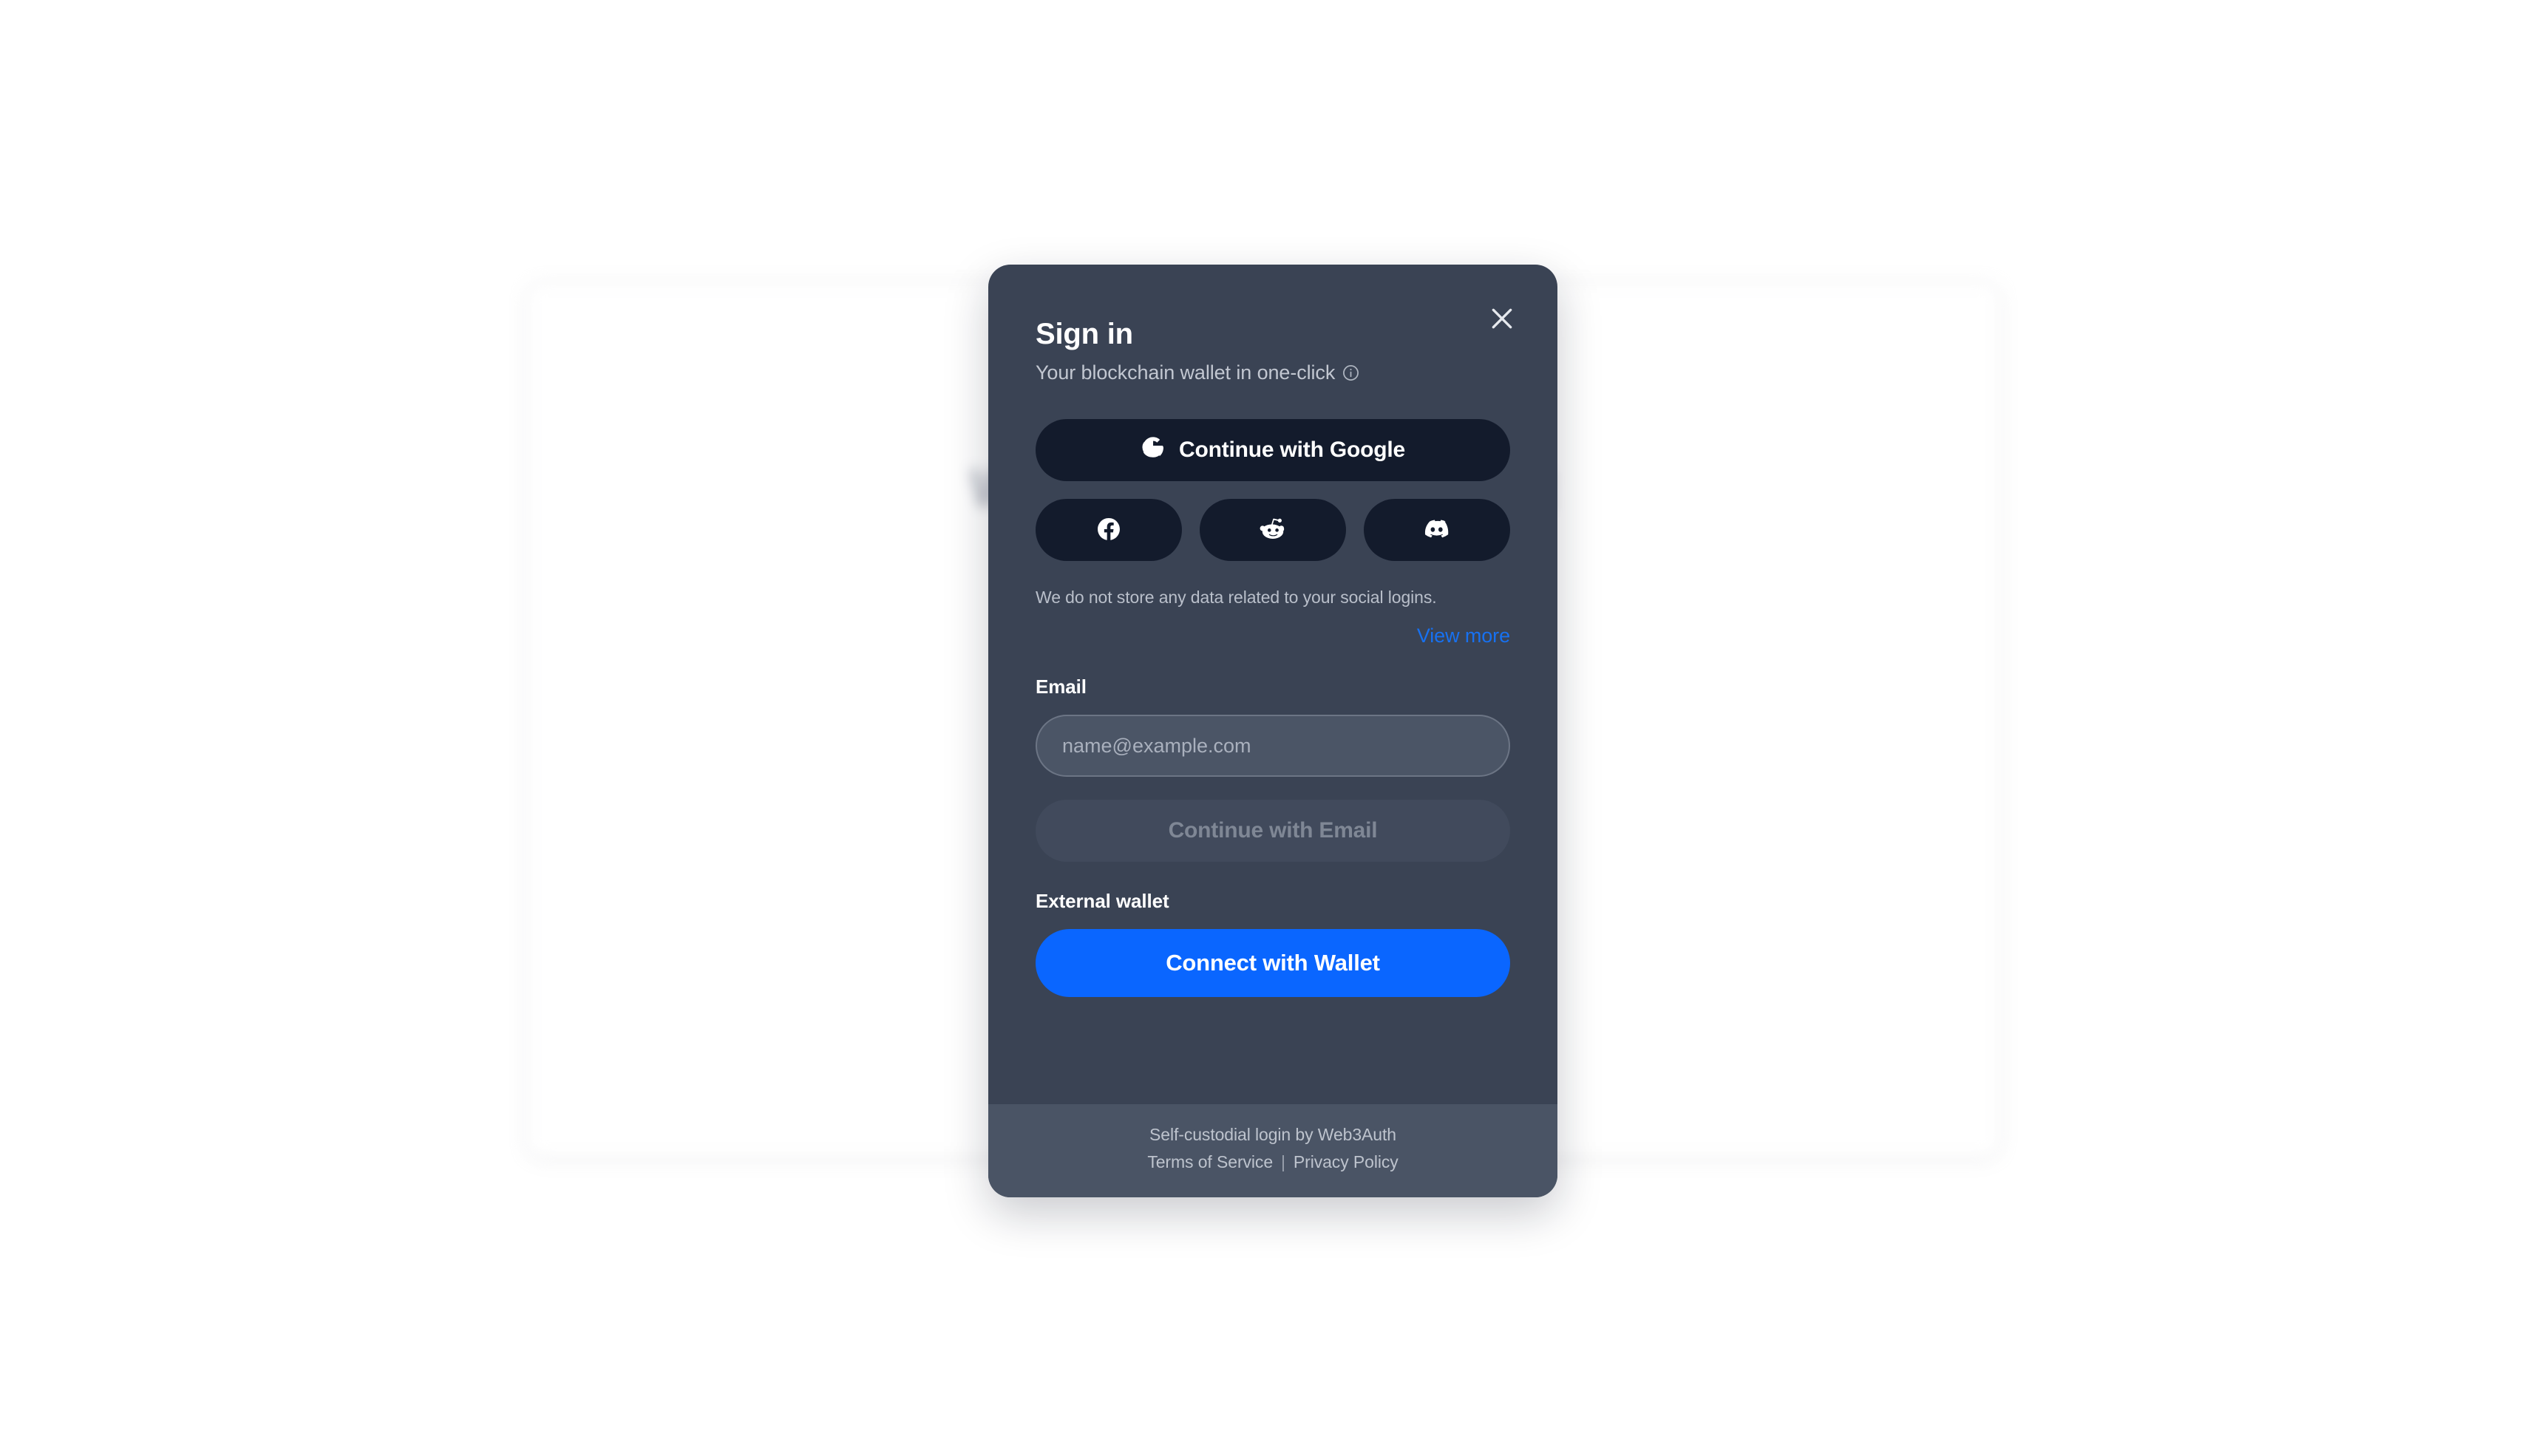  What do you see at coordinates (1273, 746) in the screenshot?
I see `email-field` at bounding box center [1273, 746].